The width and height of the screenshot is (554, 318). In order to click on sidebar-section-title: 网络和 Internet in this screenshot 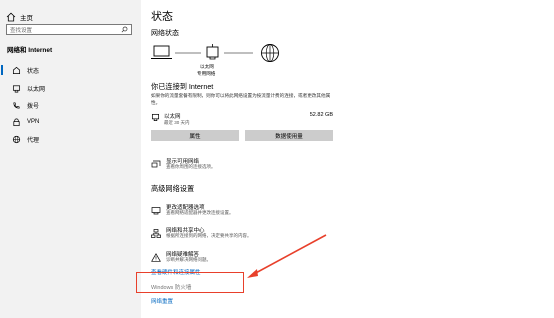, I will do `click(30, 50)`.